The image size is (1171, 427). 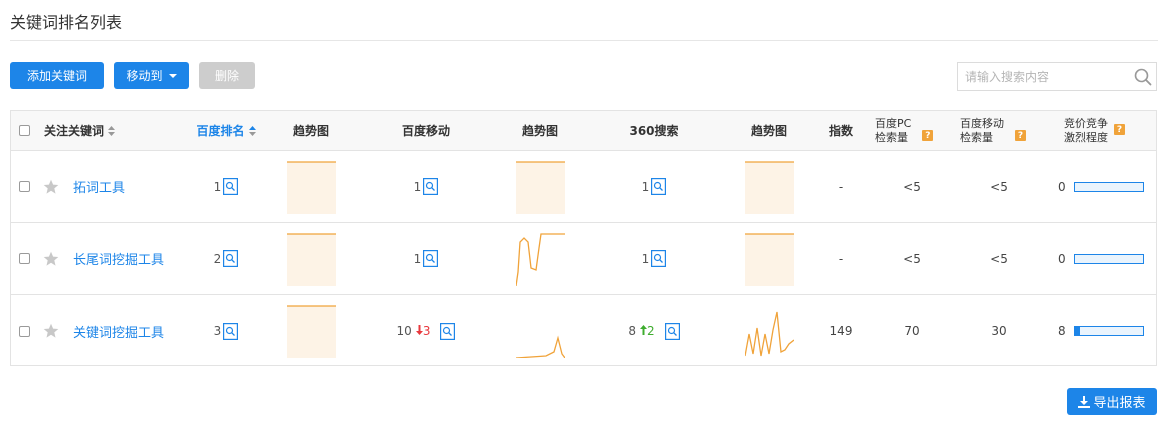 What do you see at coordinates (840, 131) in the screenshot?
I see `header-index: 指数` at bounding box center [840, 131].